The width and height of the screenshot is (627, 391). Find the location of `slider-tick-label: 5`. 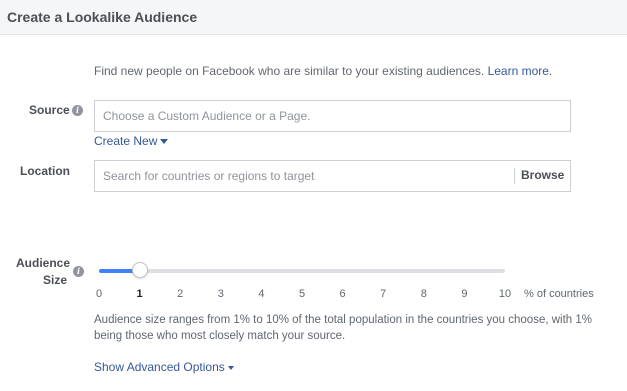

slider-tick-label: 5 is located at coordinates (302, 294).